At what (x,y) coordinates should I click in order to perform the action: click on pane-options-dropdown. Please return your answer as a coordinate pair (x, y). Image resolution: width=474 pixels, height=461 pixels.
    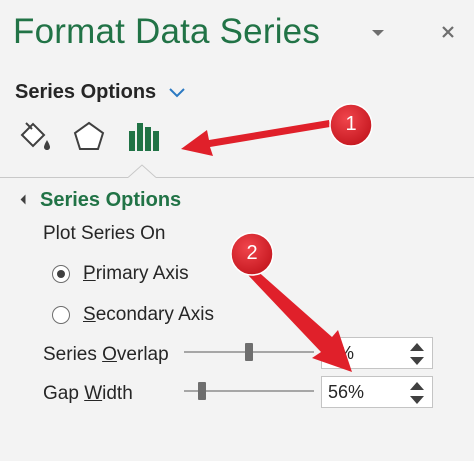
    Looking at the image, I should click on (378, 33).